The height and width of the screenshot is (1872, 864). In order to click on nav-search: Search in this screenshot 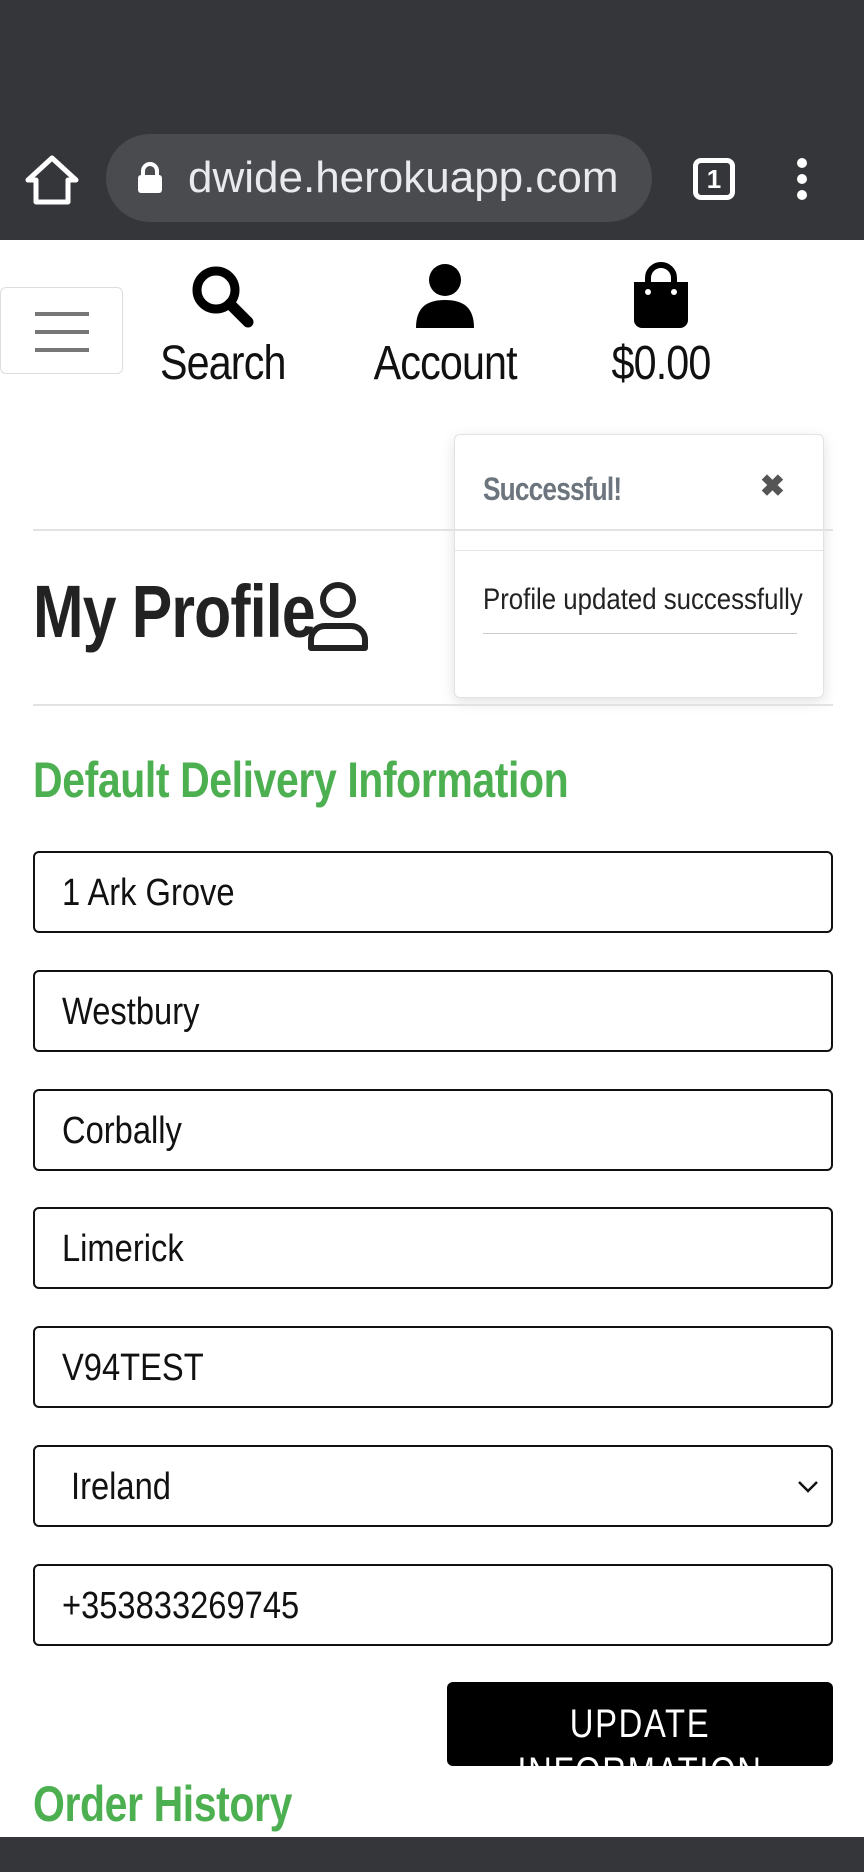, I will do `click(221, 327)`.